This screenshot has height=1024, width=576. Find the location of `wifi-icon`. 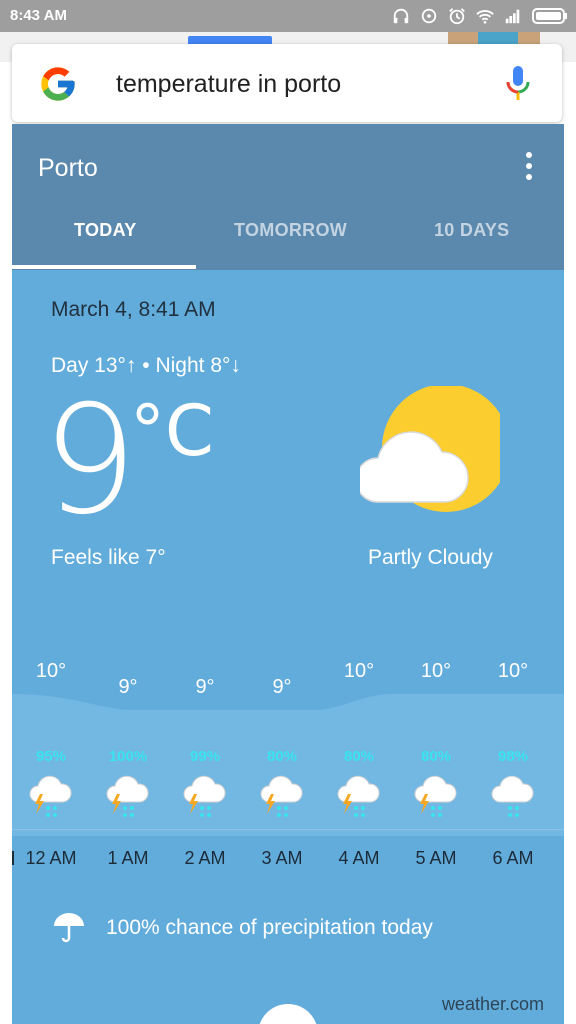

wifi-icon is located at coordinates (485, 17).